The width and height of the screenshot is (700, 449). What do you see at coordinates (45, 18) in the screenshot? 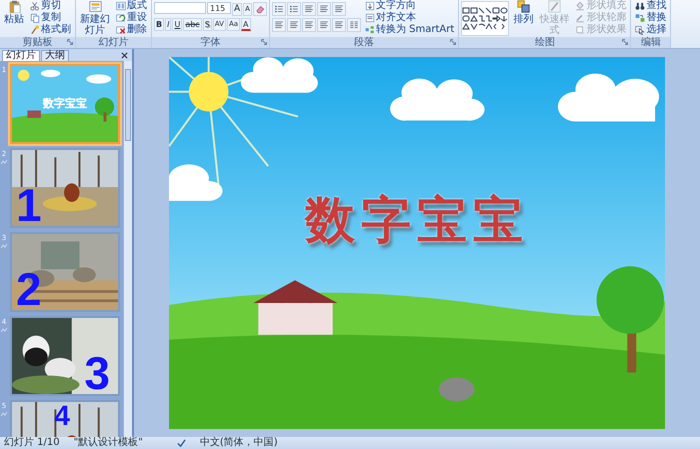
I see `ribbon-button: 复制` at bounding box center [45, 18].